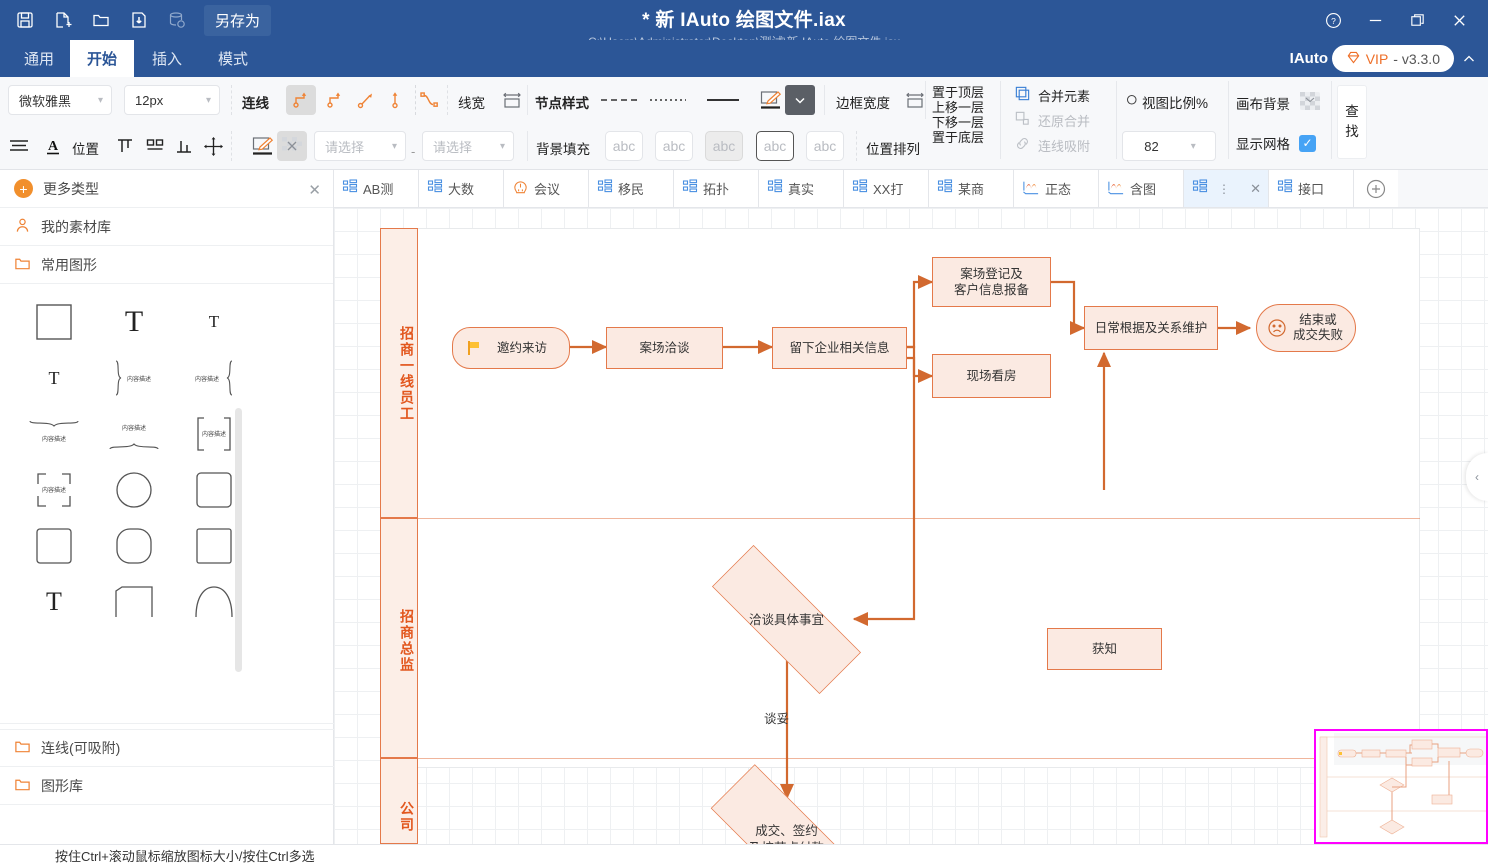 This screenshot has width=1488, height=865. I want to click on tab-home: 开始, so click(102, 58).